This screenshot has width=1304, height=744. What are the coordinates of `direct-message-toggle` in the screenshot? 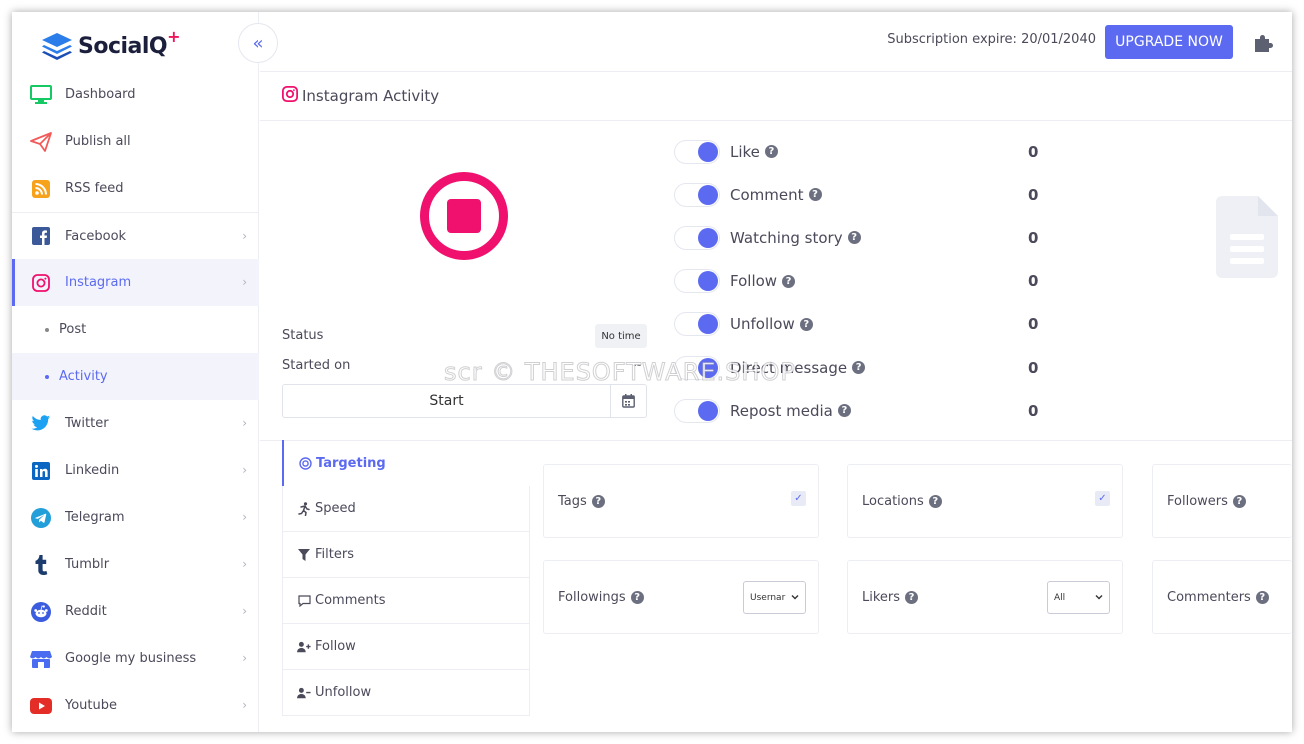 It's located at (697, 367).